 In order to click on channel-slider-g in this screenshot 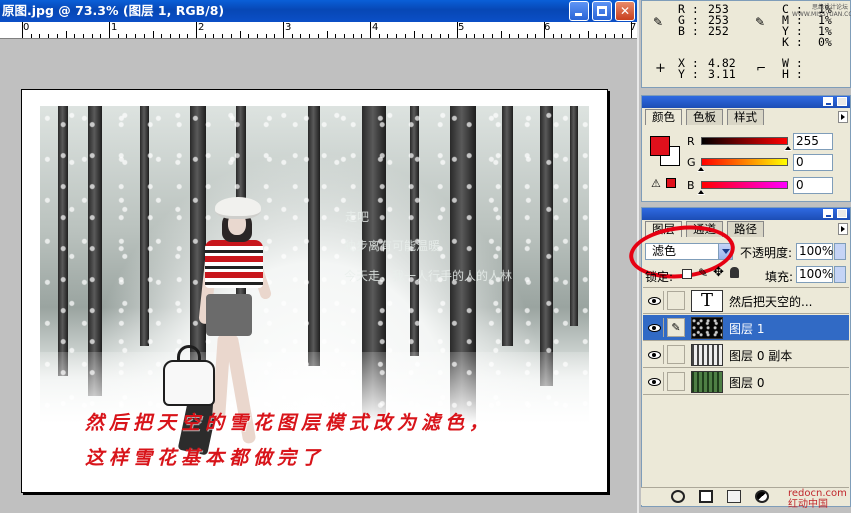, I will do `click(744, 162)`.